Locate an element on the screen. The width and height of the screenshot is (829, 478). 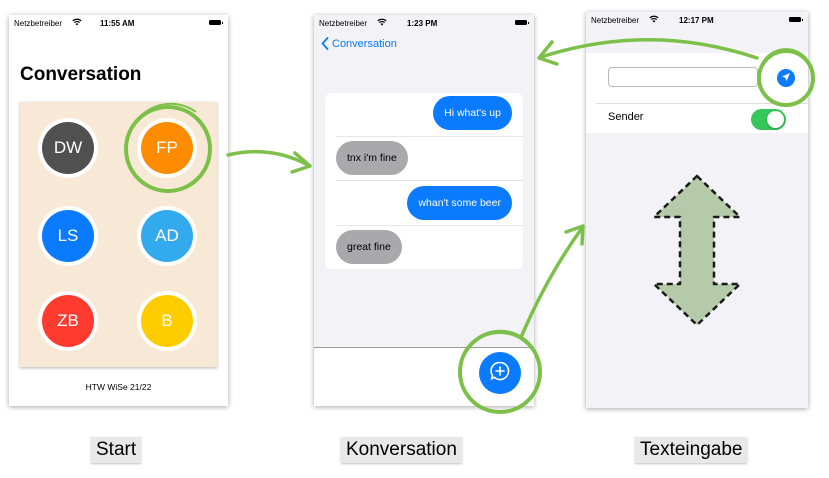
double-arrow-icon is located at coordinates (697, 250).